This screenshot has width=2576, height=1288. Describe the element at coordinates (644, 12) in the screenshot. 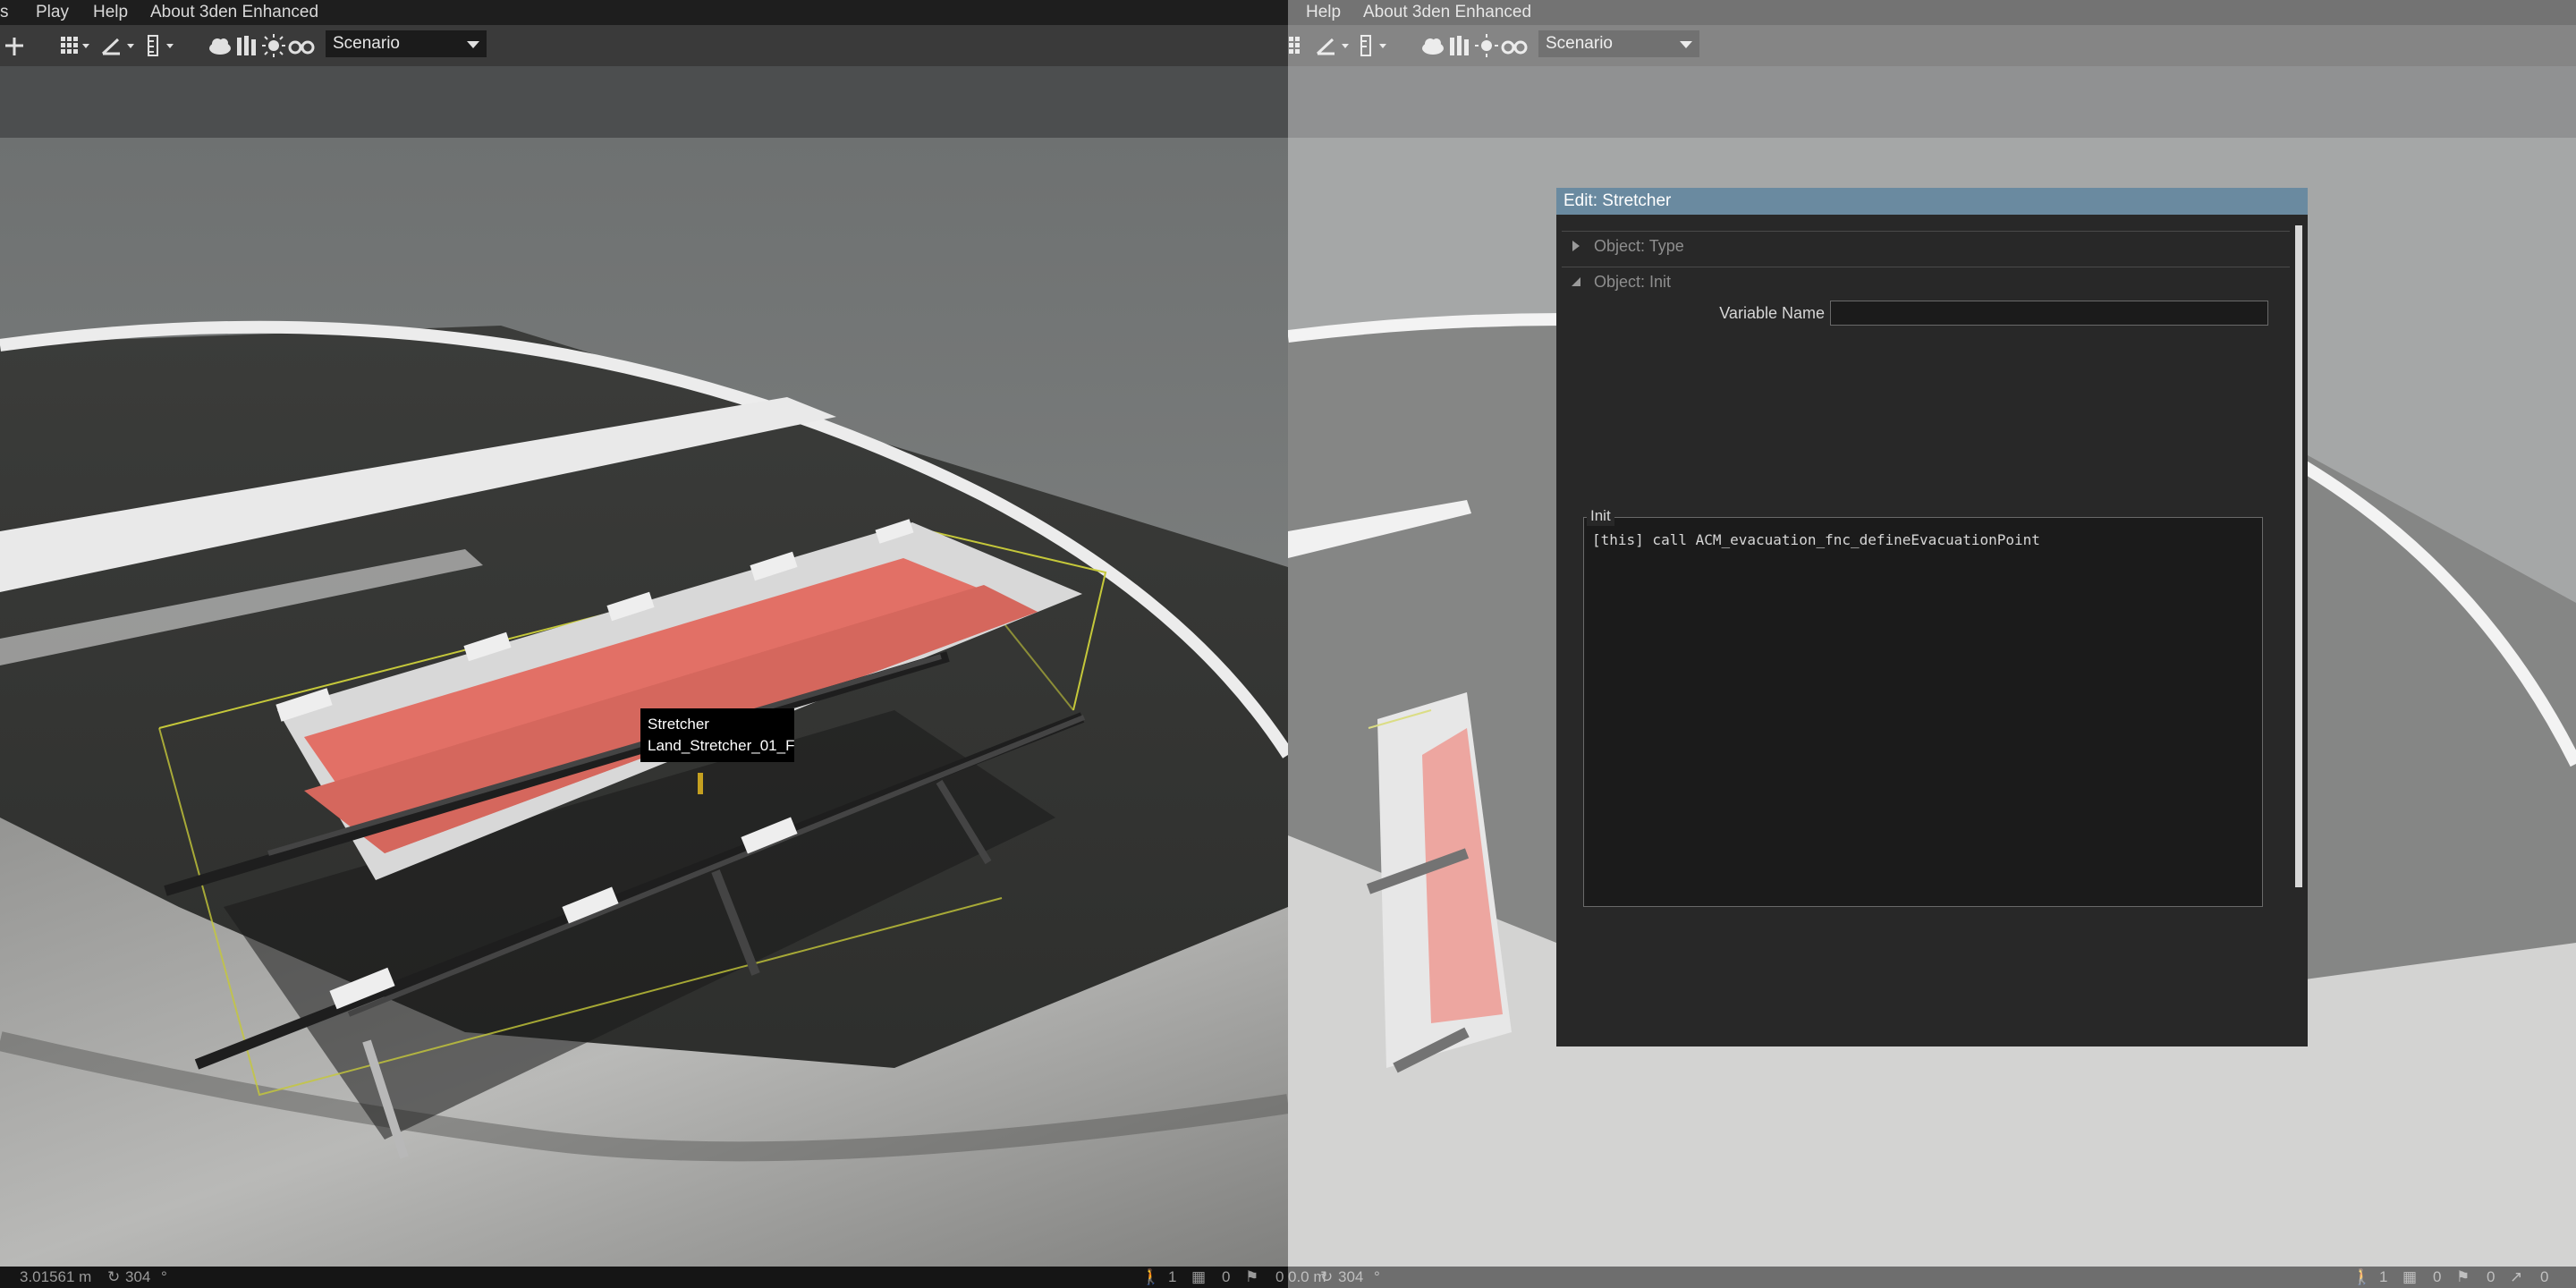

I see `menu-bar: s Play Help About 3den Enhanced` at that location.